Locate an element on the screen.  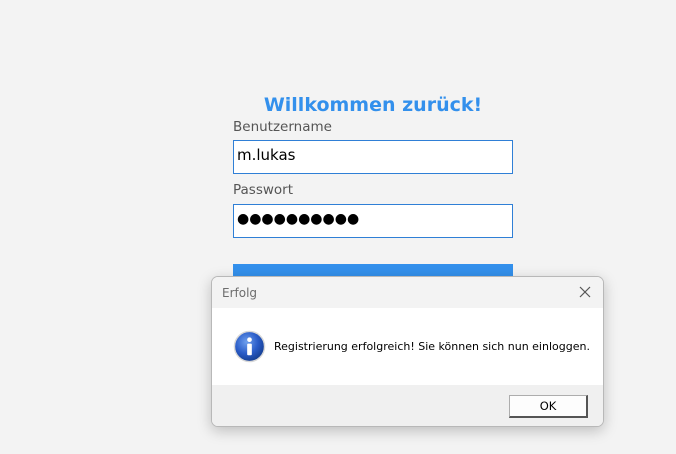
password-label: Passwort is located at coordinates (263, 190).